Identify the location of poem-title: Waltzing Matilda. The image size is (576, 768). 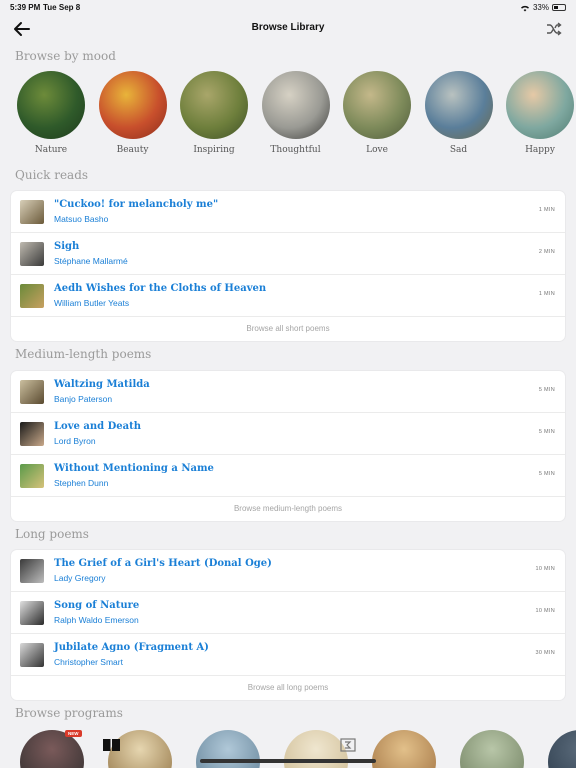
(102, 384).